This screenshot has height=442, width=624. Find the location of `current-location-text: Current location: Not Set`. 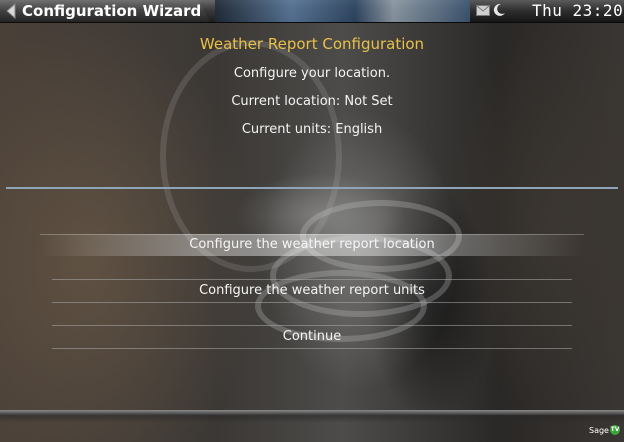

current-location-text: Current location: Not Set is located at coordinates (312, 101).